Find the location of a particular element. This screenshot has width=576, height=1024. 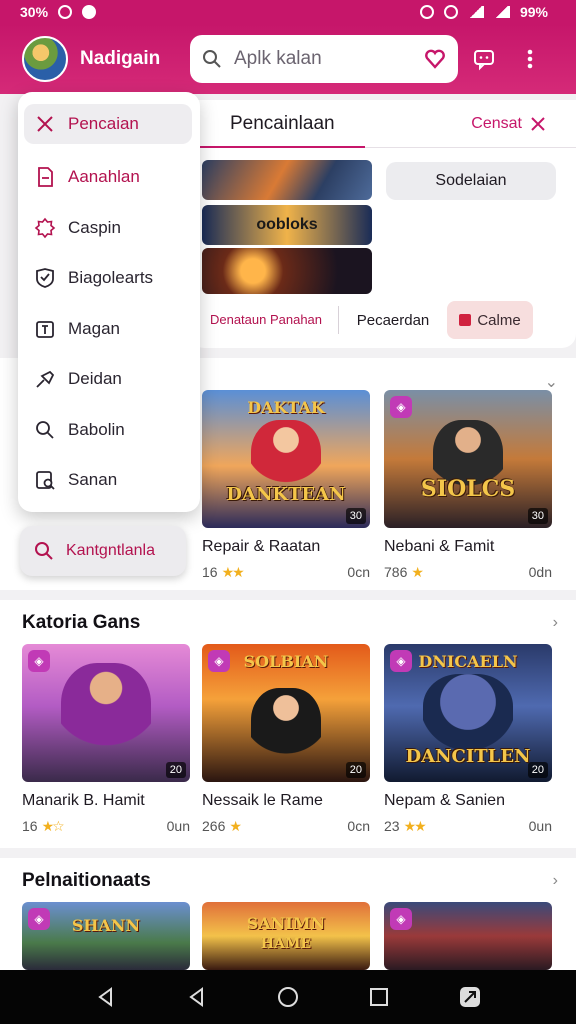

banner-image: oobloks is located at coordinates (287, 225).